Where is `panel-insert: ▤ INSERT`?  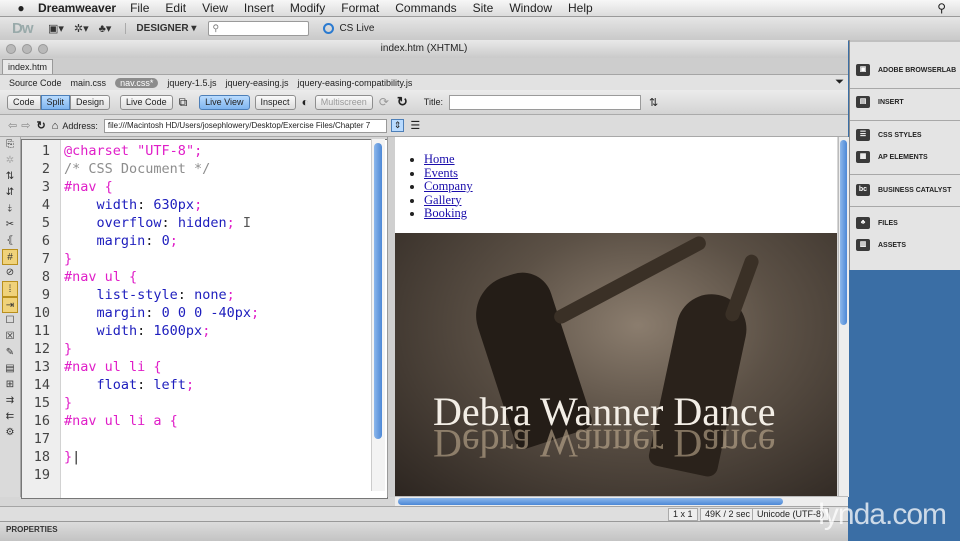 panel-insert: ▤ INSERT is located at coordinates (905, 102).